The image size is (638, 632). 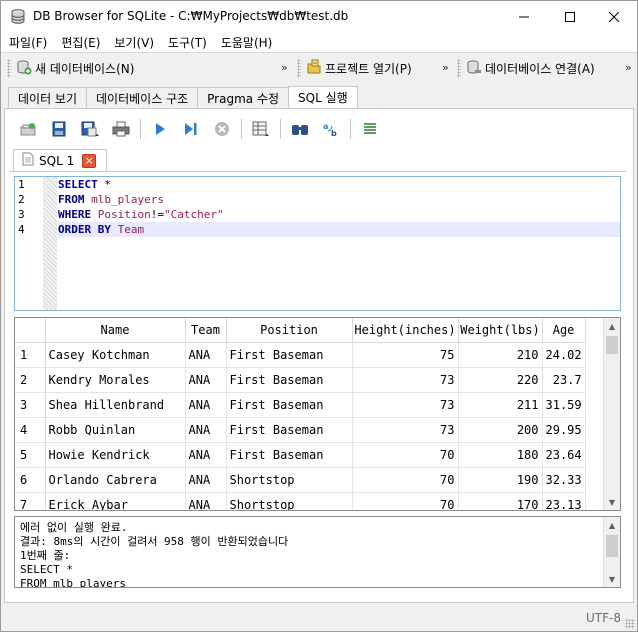 I want to click on column-header-name: Name, so click(x=115, y=330).